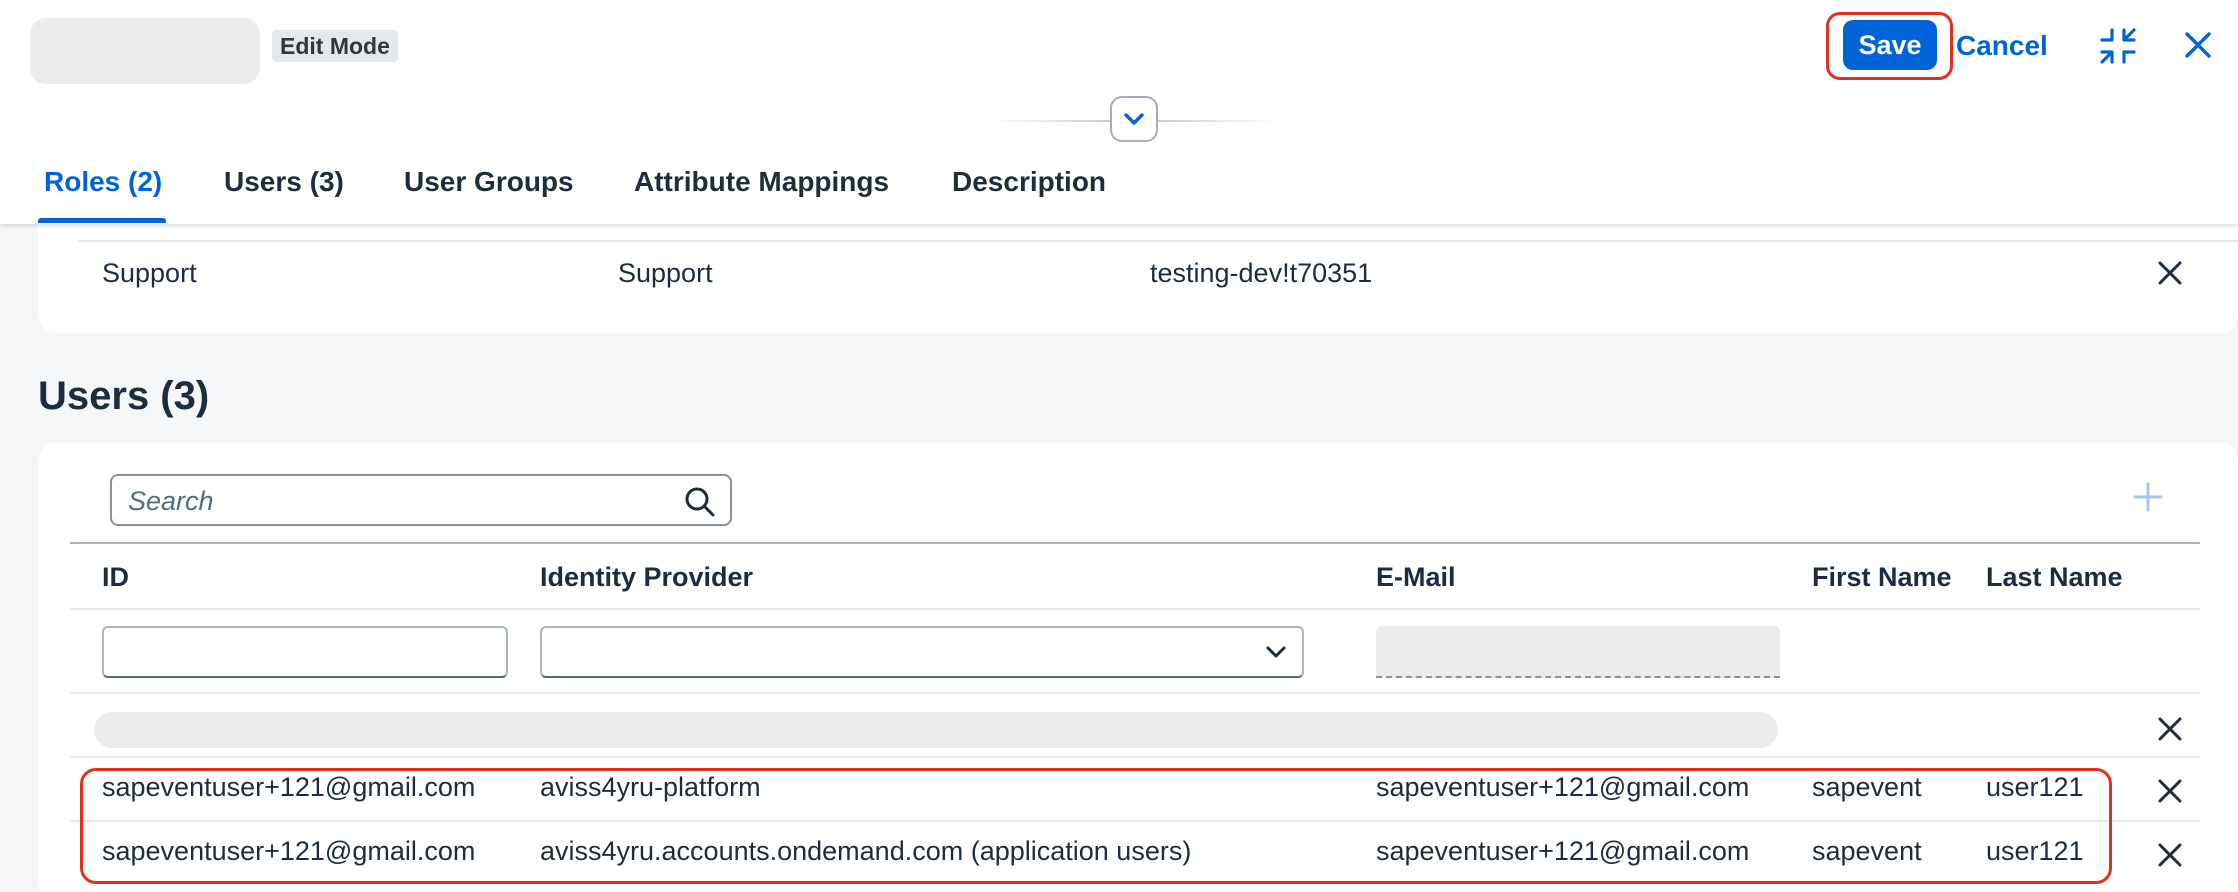 Image resolution: width=2238 pixels, height=892 pixels. Describe the element at coordinates (115, 577) in the screenshot. I see `column-header-id: ID` at that location.